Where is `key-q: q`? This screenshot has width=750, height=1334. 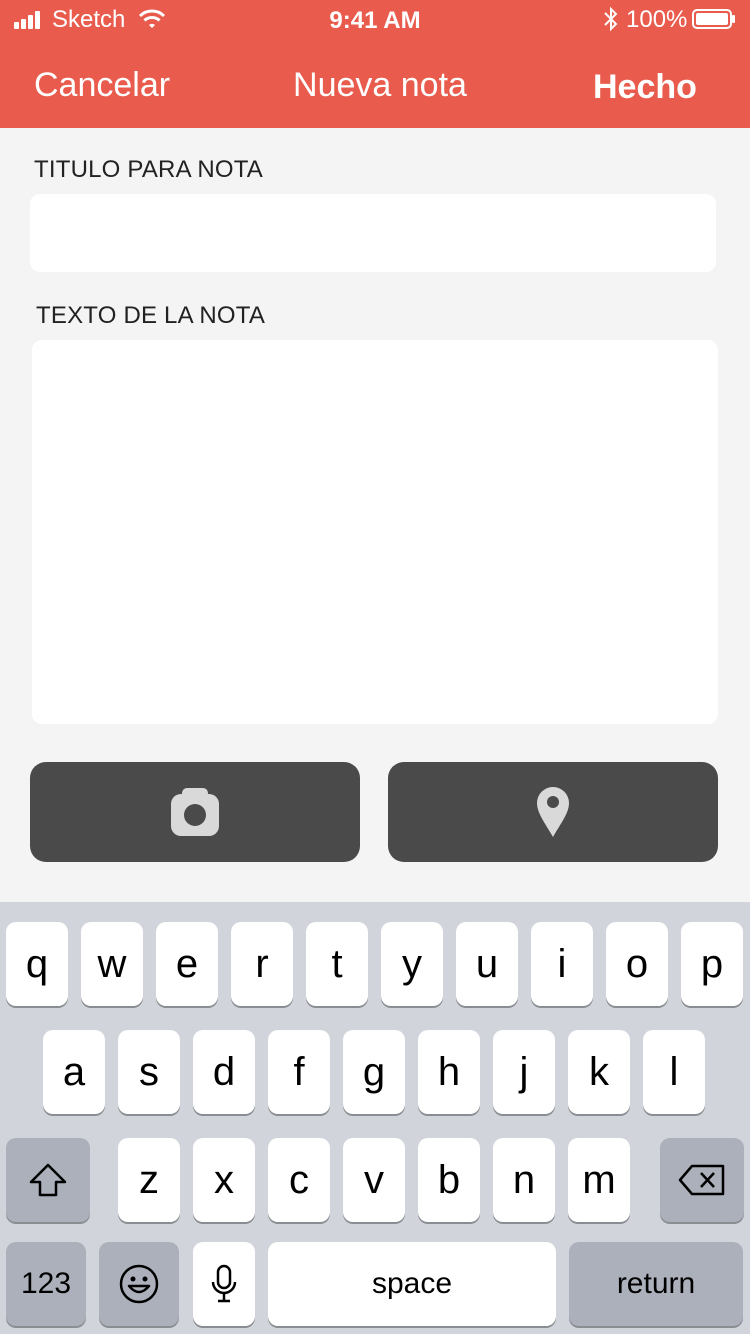
key-q: q is located at coordinates (37, 964).